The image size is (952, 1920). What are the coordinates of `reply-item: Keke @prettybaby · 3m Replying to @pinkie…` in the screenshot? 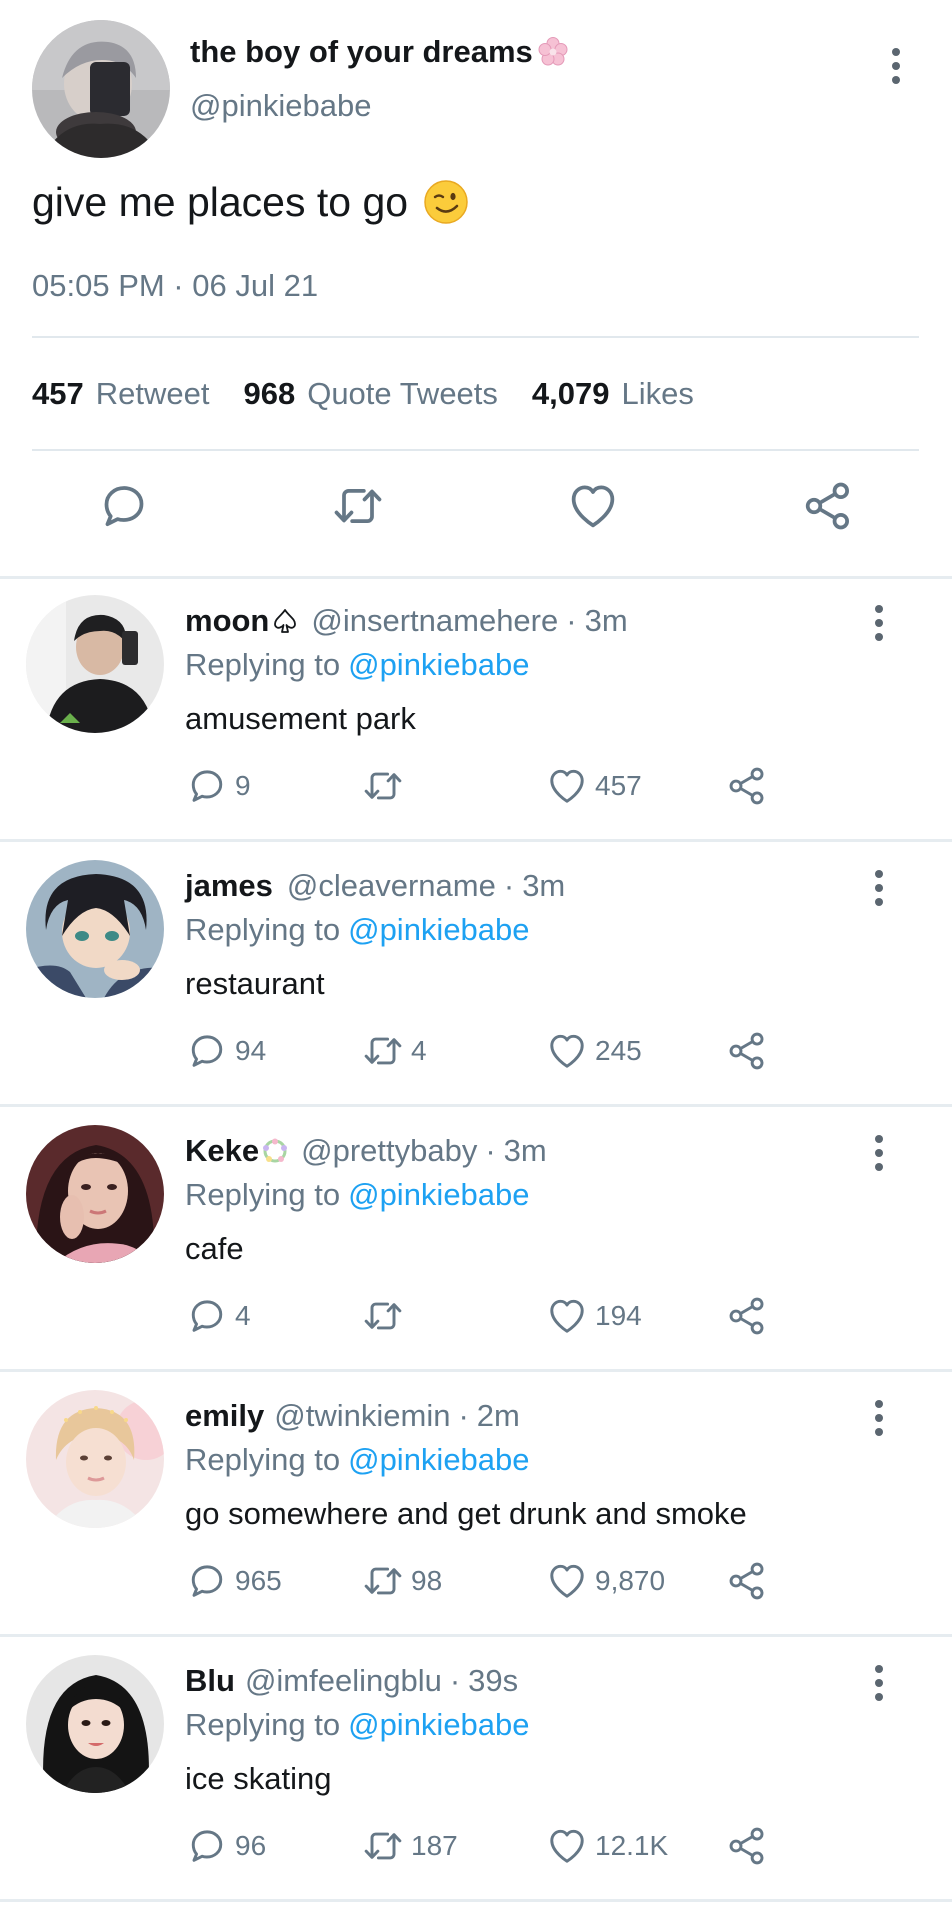 It's located at (476, 1240).